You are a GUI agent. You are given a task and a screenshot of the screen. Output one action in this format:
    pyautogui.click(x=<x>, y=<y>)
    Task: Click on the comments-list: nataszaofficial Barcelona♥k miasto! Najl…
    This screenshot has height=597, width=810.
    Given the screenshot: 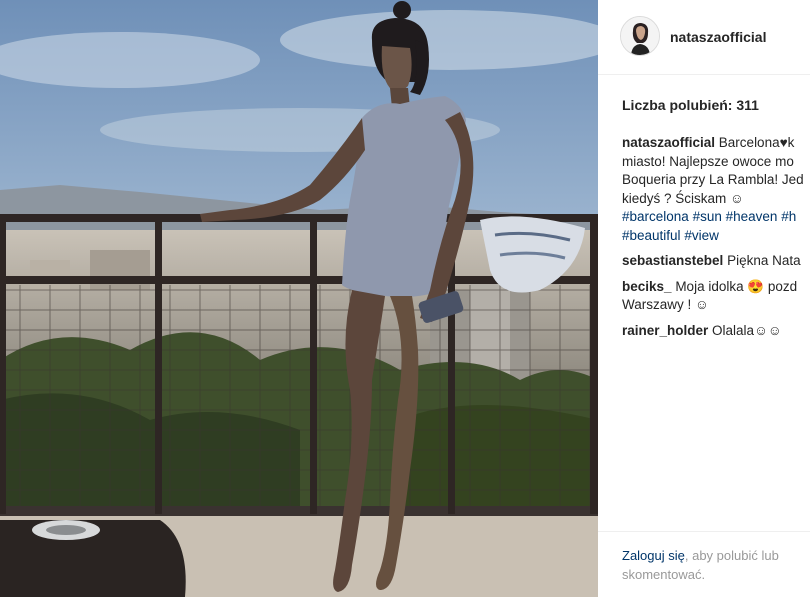 What is the action you would take?
    pyautogui.click(x=716, y=240)
    